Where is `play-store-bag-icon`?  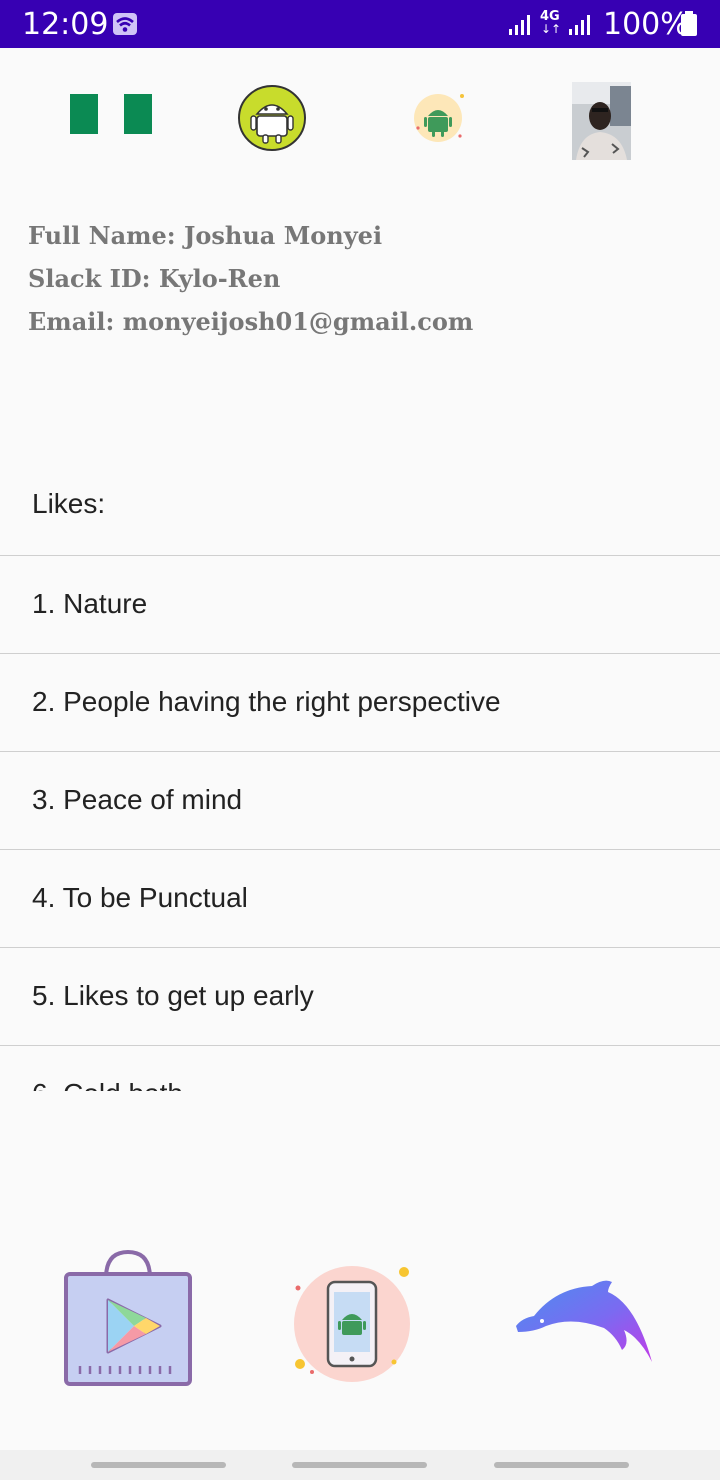
play-store-bag-icon is located at coordinates (128, 1319).